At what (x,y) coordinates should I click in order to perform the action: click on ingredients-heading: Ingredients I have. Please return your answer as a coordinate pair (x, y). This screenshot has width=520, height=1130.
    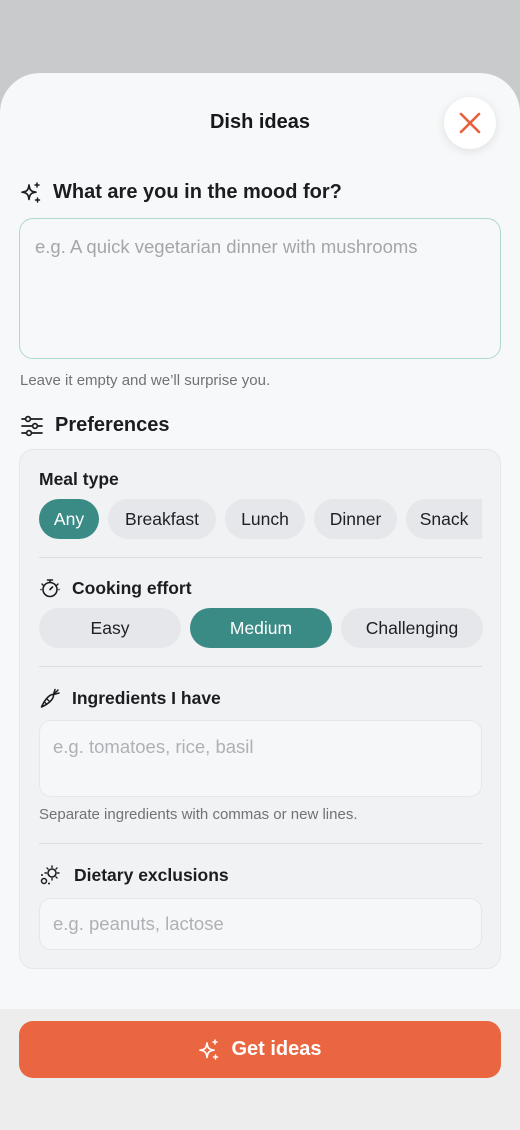
    Looking at the image, I should click on (130, 698).